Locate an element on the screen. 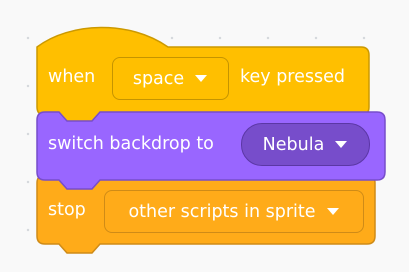  backdrop-dropdown: Nebula is located at coordinates (305, 144).